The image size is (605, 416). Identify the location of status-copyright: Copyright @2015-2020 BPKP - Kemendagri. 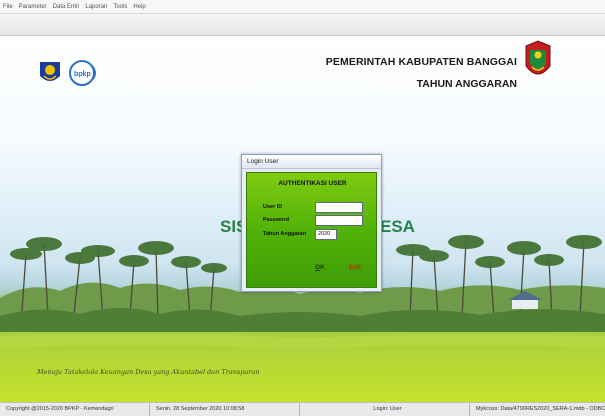
(75, 409).